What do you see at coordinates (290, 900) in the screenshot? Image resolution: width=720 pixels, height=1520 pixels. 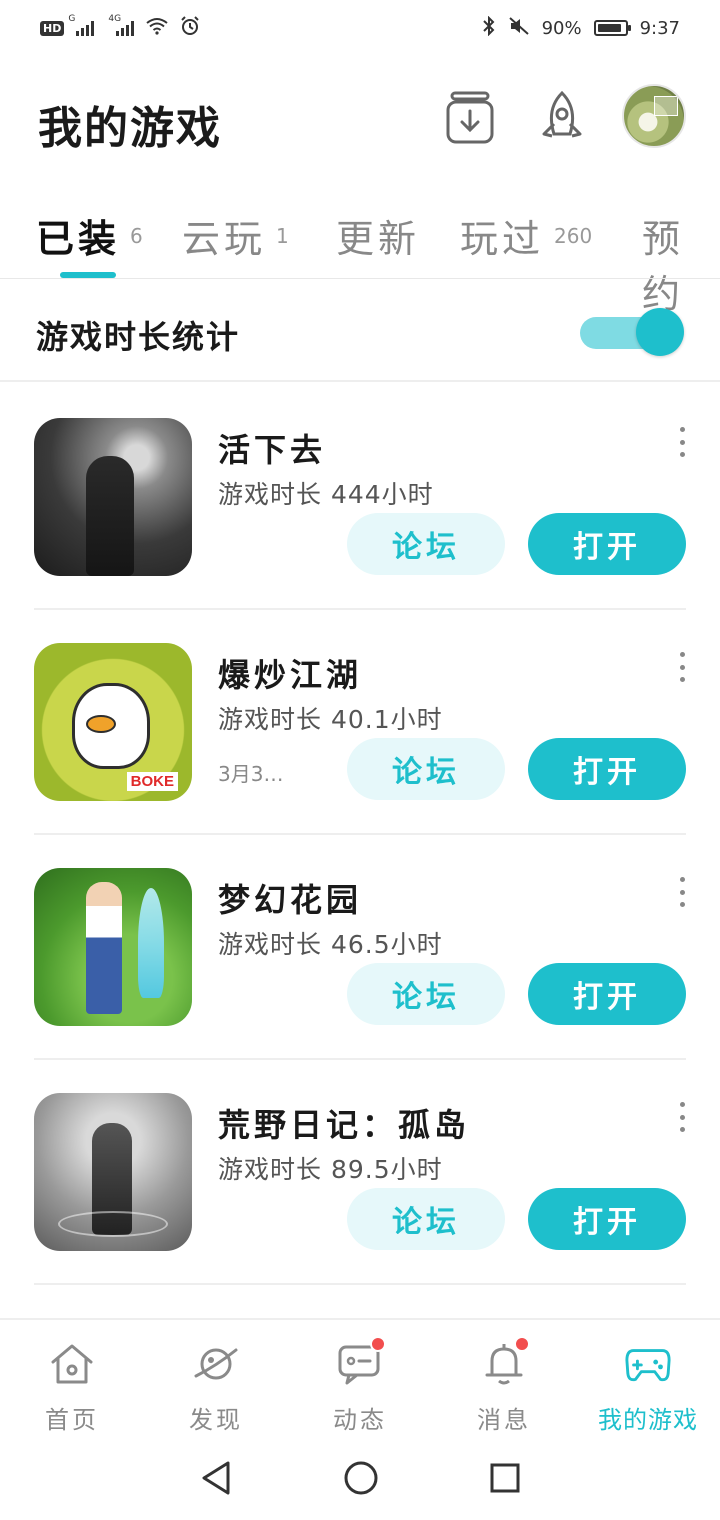 I see `game-name: 梦幻花园` at bounding box center [290, 900].